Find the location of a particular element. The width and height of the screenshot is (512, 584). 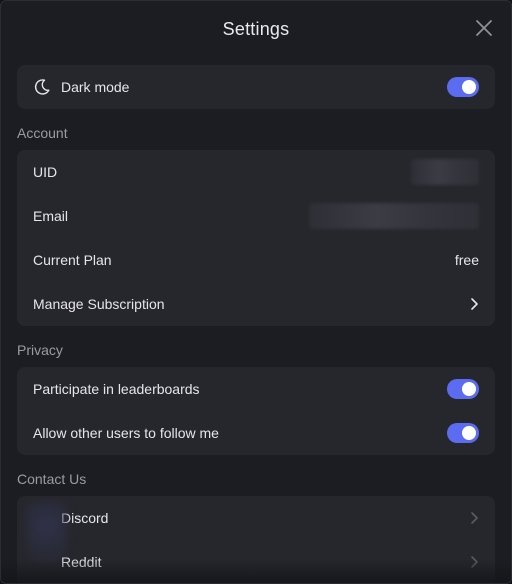

contact-item-reddit: Reddit is located at coordinates (256, 561).